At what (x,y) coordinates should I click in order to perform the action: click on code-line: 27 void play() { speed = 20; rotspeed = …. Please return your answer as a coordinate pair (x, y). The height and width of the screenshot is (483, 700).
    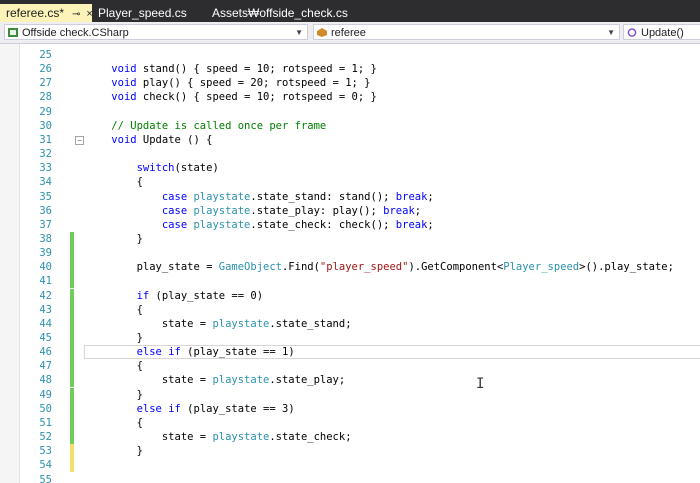
    Looking at the image, I should click on (350, 83).